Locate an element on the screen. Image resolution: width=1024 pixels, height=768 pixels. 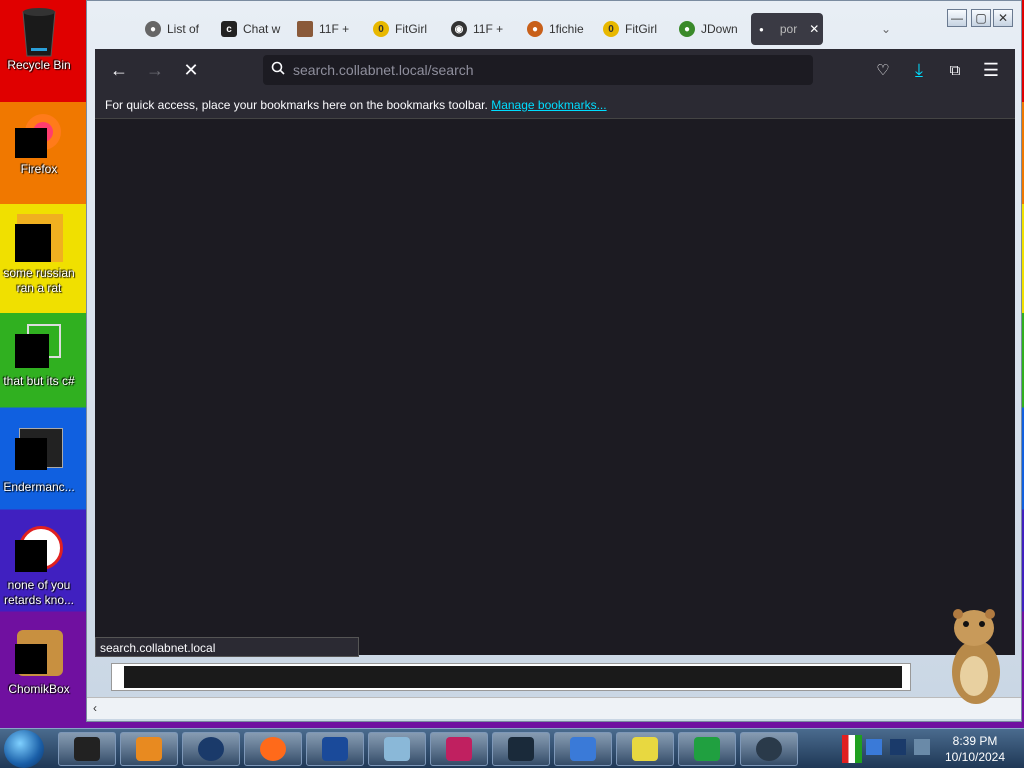
shield-icon is located at coordinates (707, 749).